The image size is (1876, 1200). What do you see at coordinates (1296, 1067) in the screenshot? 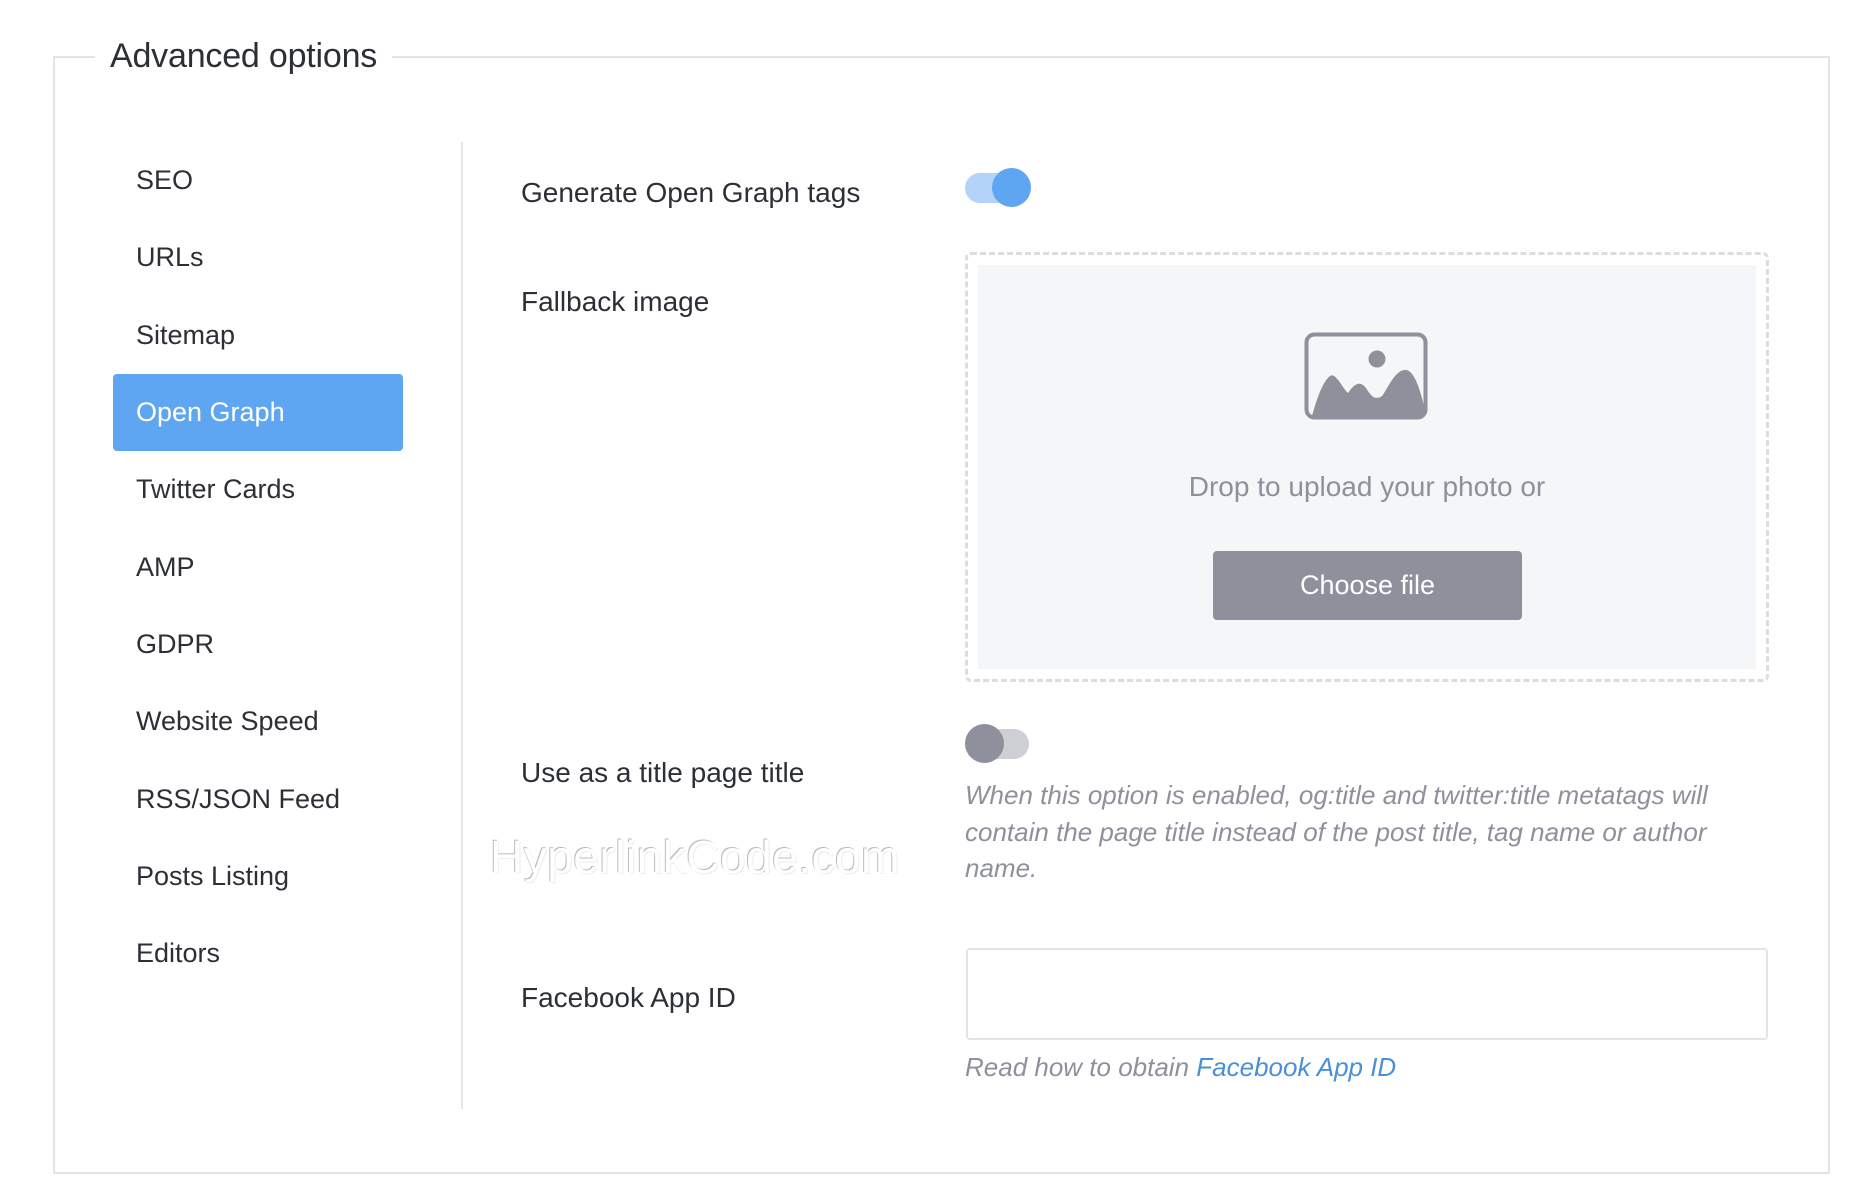
I see `facebook-app-id-link: Facebook App ID` at bounding box center [1296, 1067].